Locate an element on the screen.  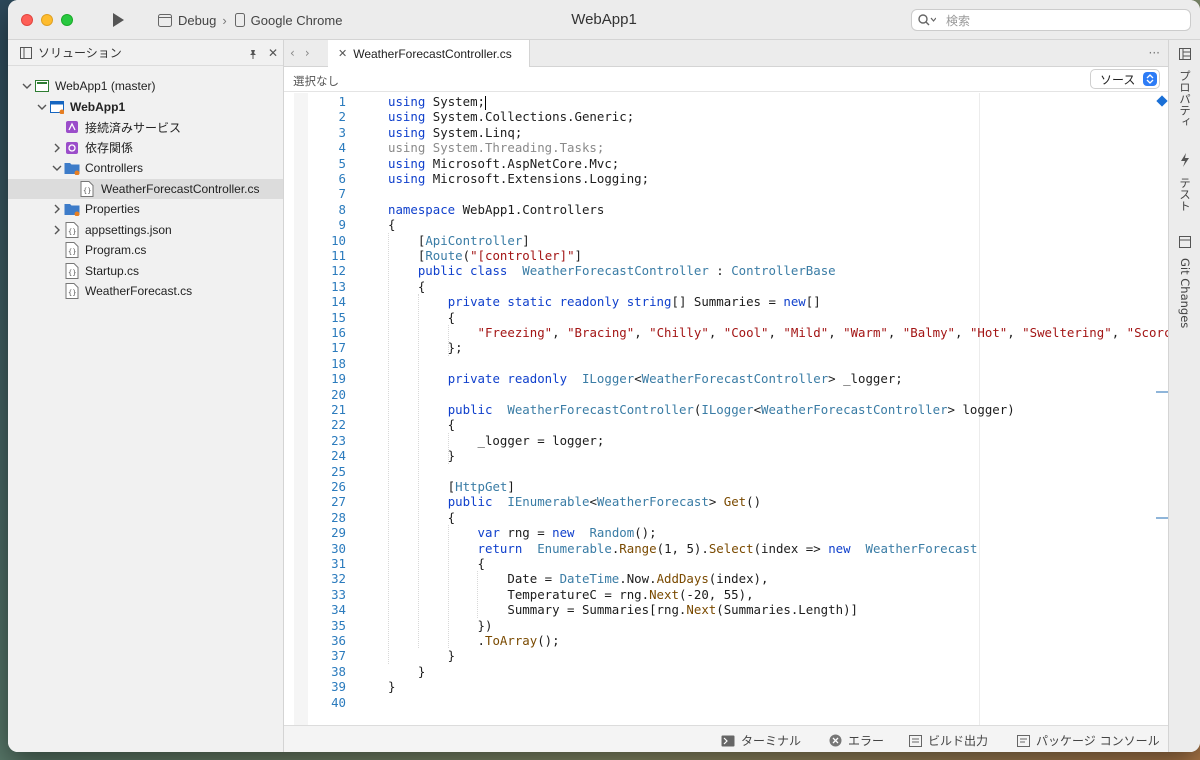
run-configuration: Debug › Google Chrome is located at coordinates (250, 20).